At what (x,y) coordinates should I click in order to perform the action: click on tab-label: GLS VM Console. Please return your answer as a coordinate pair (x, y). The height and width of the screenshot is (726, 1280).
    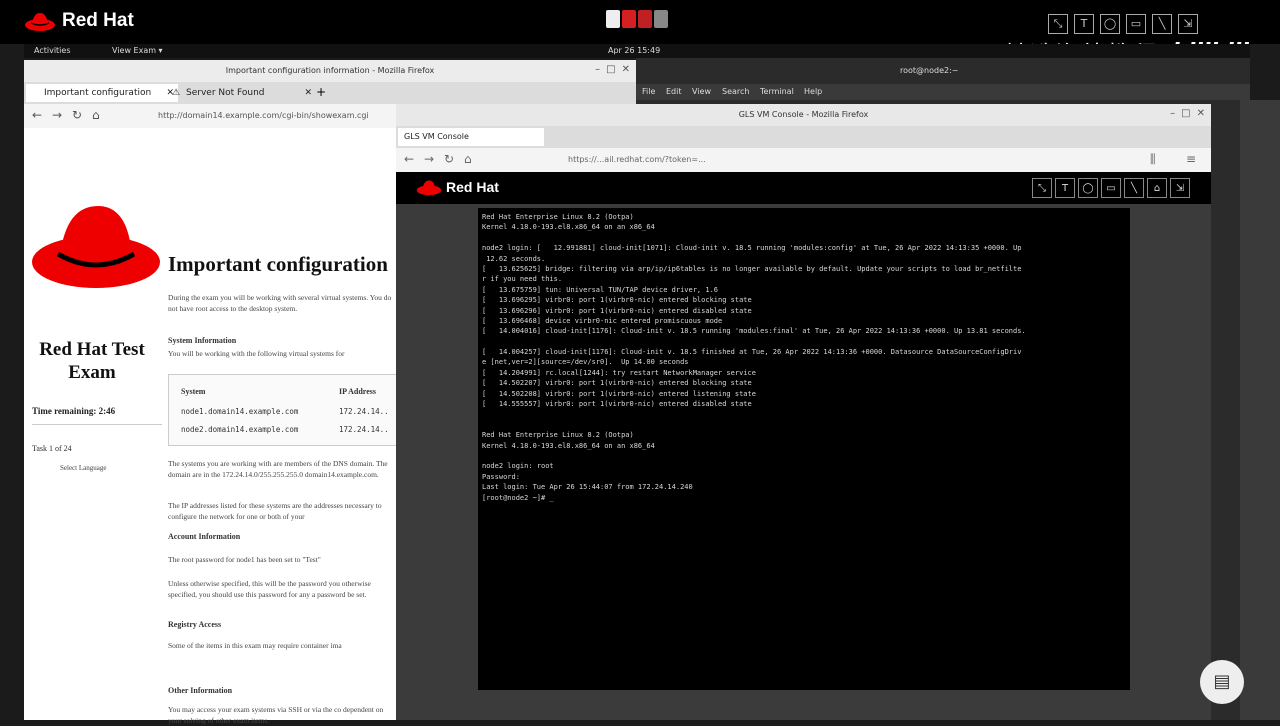
    Looking at the image, I should click on (436, 136).